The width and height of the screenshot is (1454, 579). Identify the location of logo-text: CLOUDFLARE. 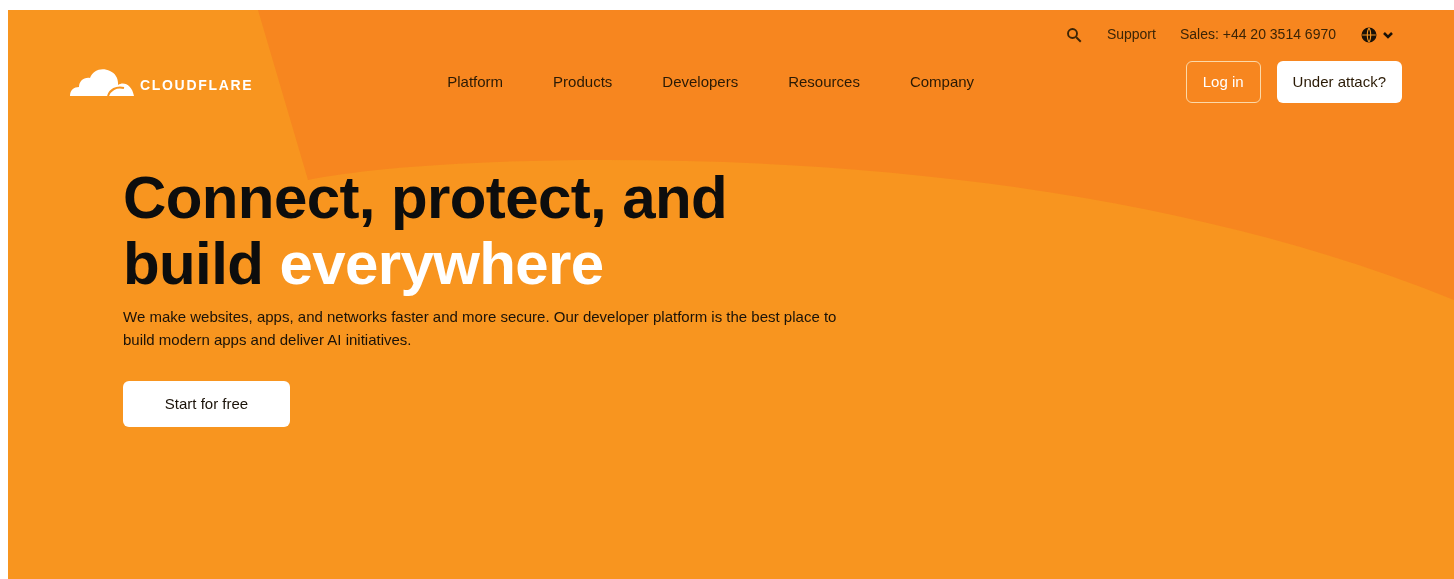
(197, 85).